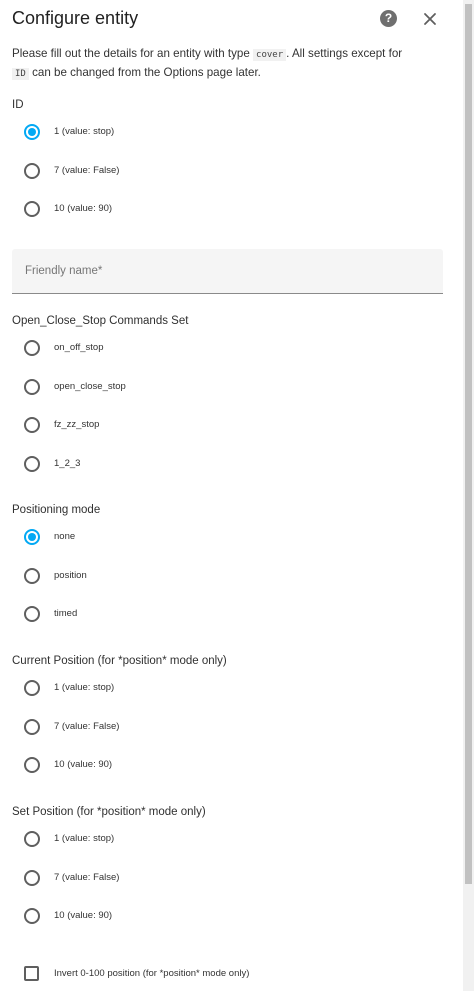 This screenshot has height=991, width=474. Describe the element at coordinates (87, 726) in the screenshot. I see `current-position-option-label: 7 (value: False)` at that location.